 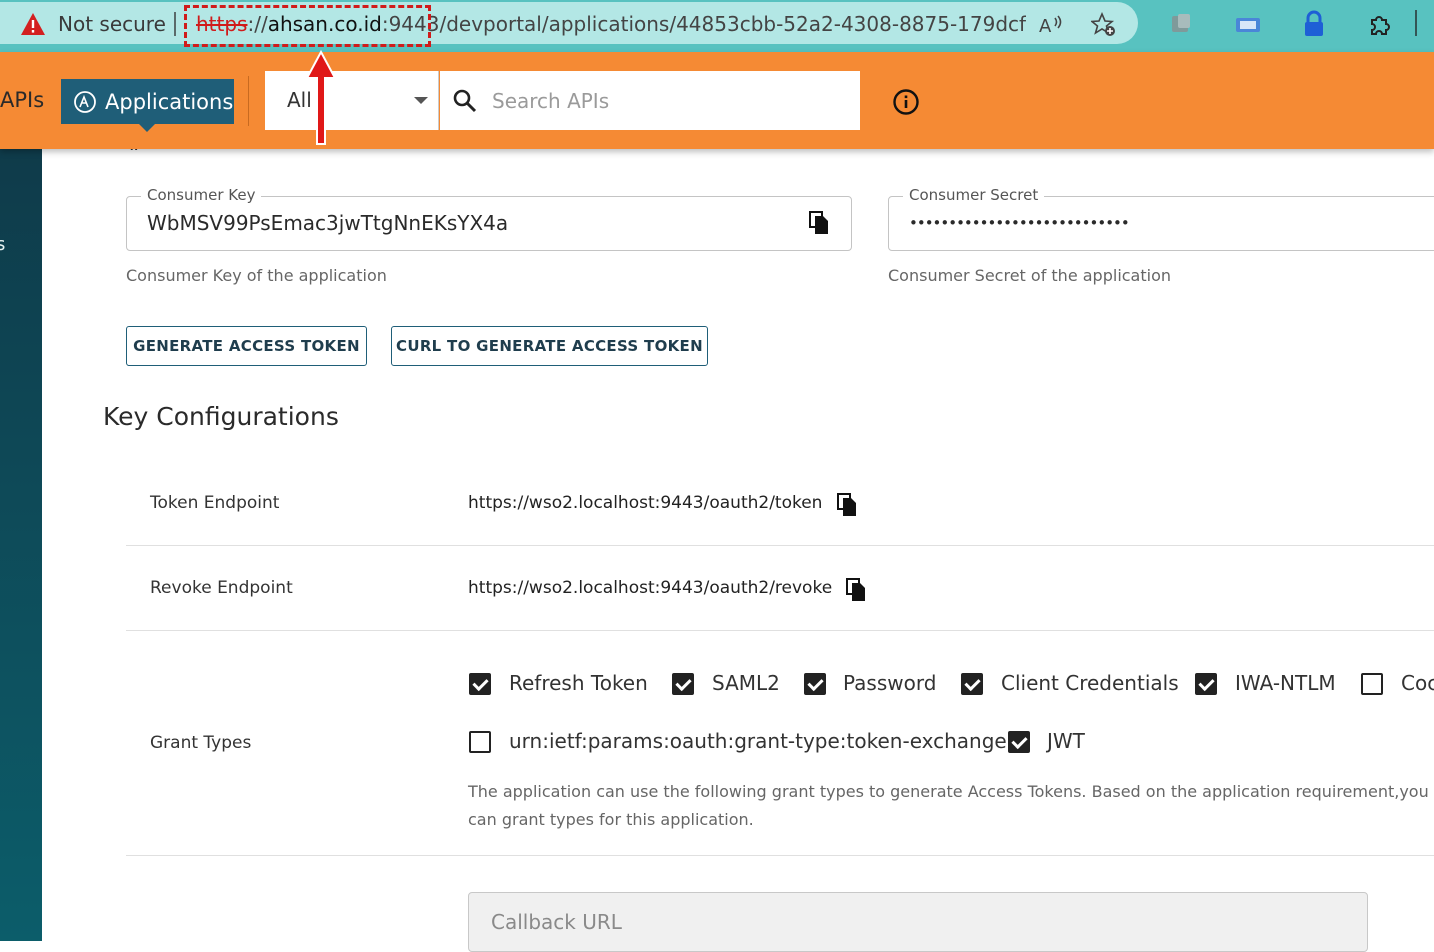 What do you see at coordinates (22, 100) in the screenshot?
I see `nav-apis: APIs` at bounding box center [22, 100].